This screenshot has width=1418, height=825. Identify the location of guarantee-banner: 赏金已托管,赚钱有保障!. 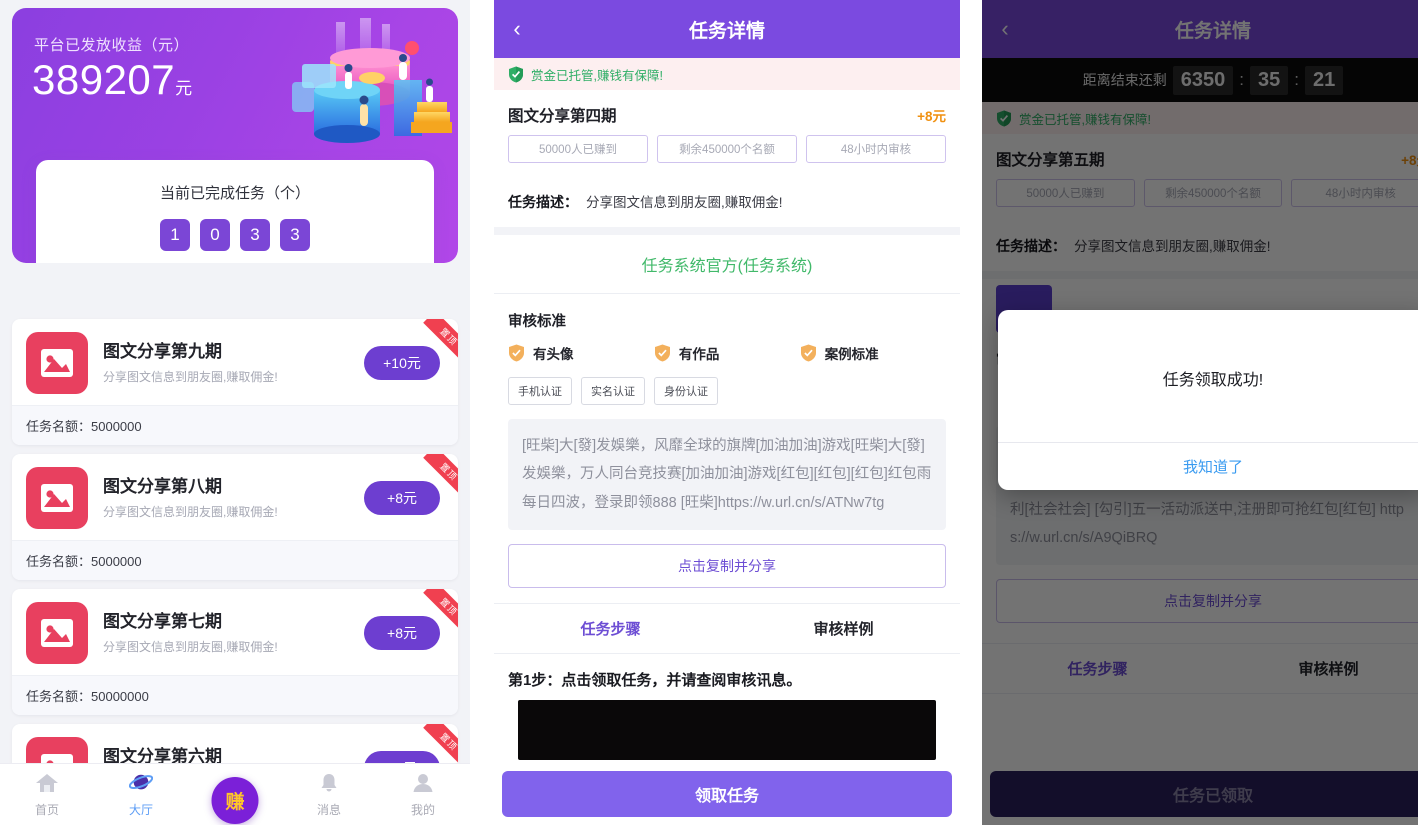
(727, 74).